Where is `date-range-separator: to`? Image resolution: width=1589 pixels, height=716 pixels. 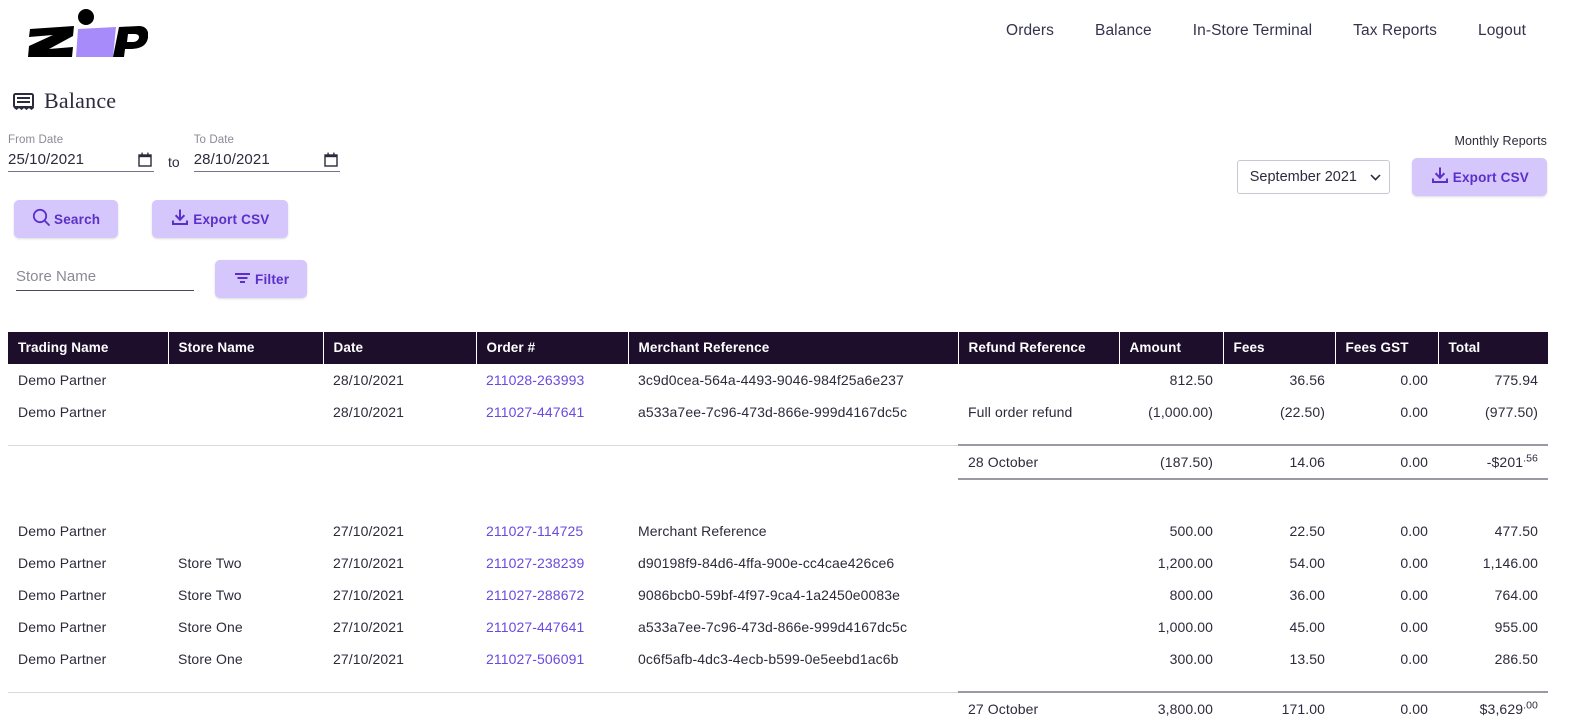 date-range-separator: to is located at coordinates (174, 162).